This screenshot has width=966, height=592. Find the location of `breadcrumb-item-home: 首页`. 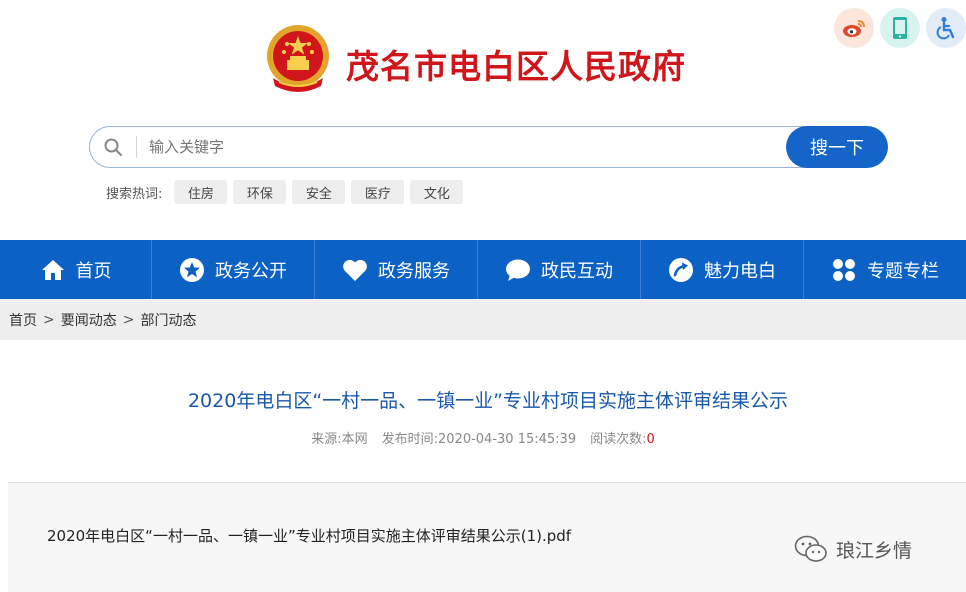

breadcrumb-item-home: 首页 is located at coordinates (23, 320).